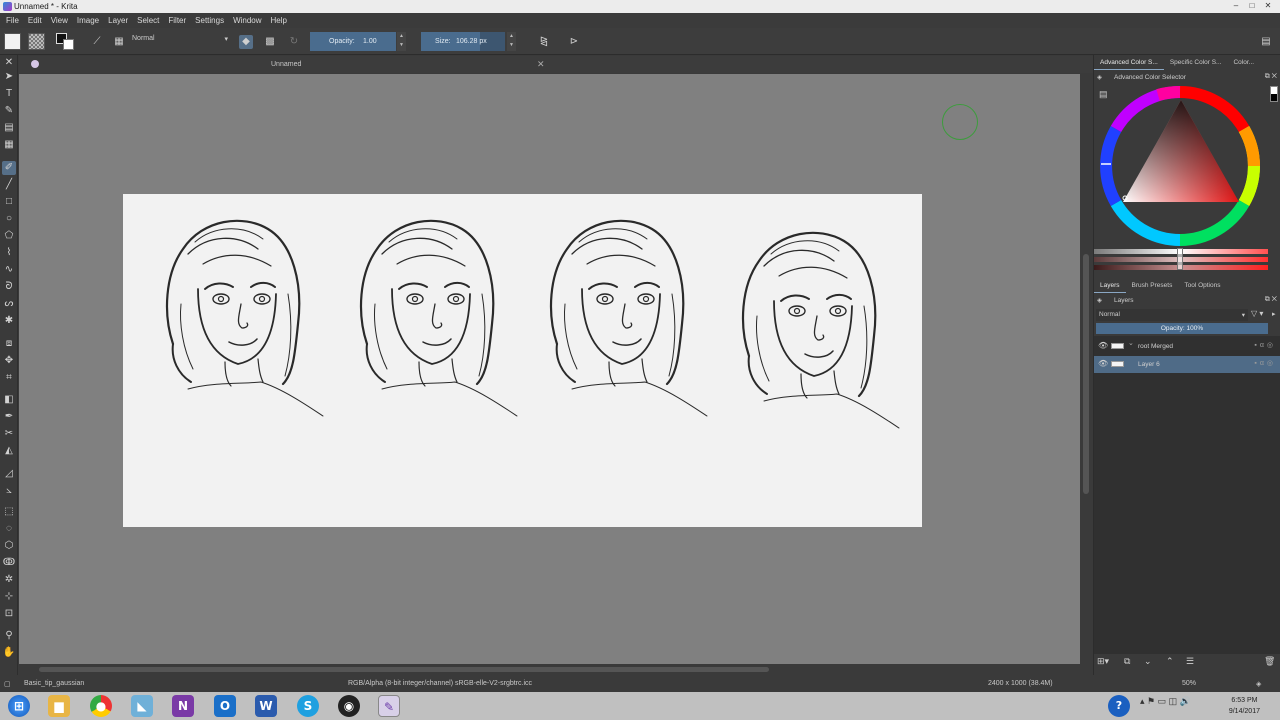  Describe the element at coordinates (66, 41) in the screenshot. I see `fg-bg-color-icon` at that location.